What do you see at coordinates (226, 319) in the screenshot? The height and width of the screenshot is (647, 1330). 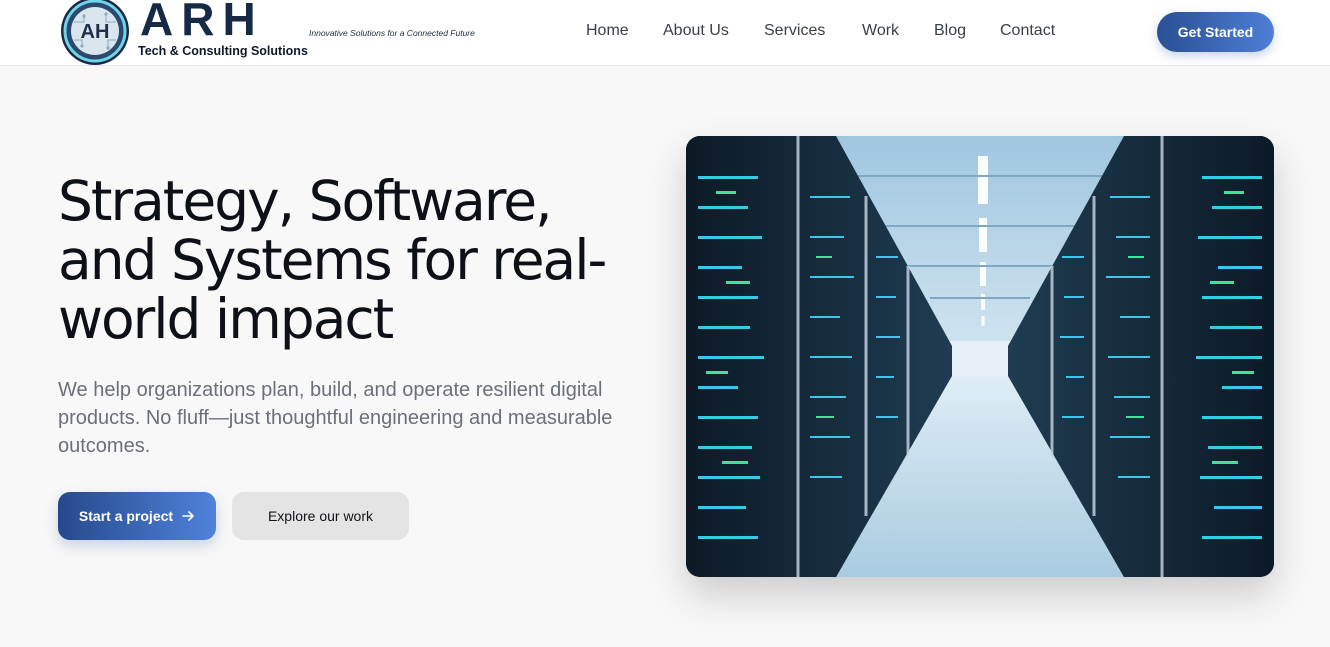 I see `hero-title-line: world impact` at bounding box center [226, 319].